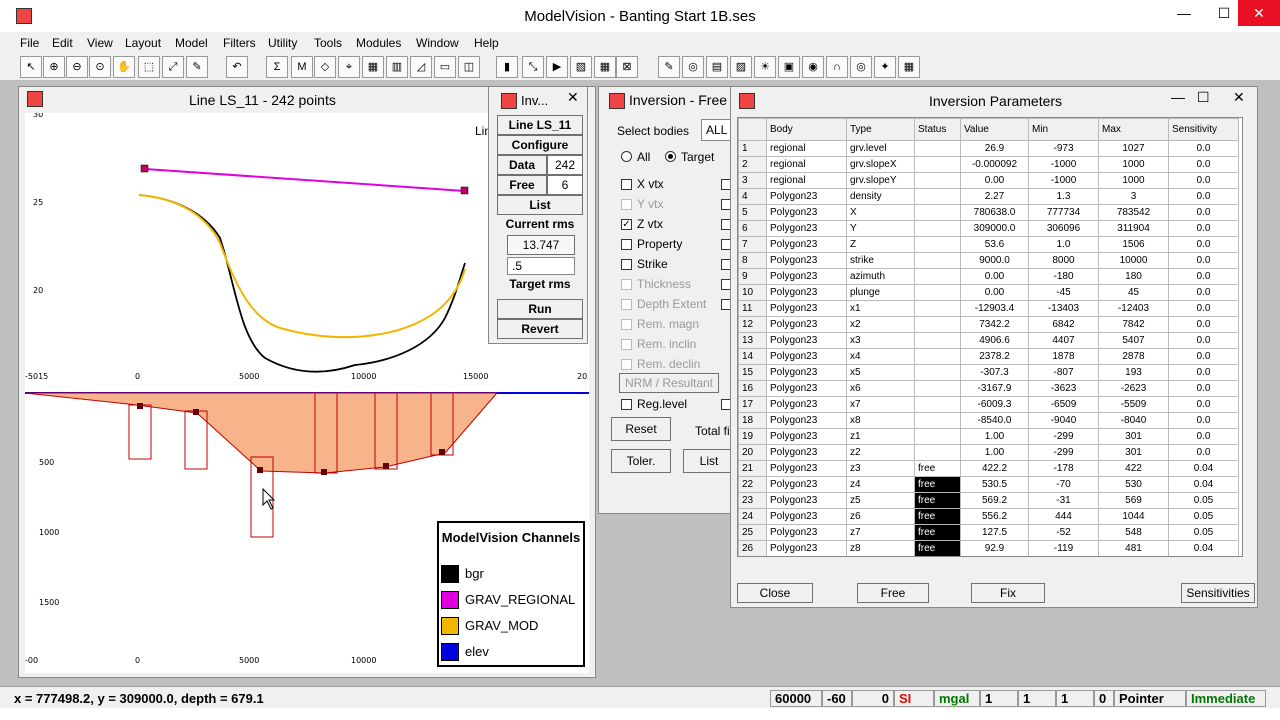 This screenshot has height=720, width=1280. Describe the element at coordinates (1133, 452) in the screenshot. I see `table-cell: 301` at that location.